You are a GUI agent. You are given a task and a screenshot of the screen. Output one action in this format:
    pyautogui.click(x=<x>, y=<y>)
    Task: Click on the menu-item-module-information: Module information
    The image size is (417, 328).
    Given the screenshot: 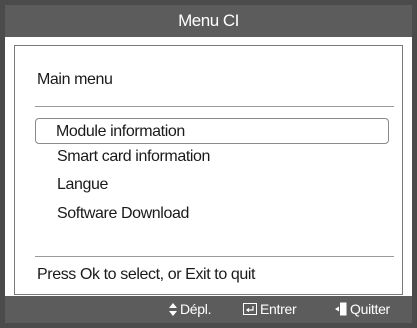 What is the action you would take?
    pyautogui.click(x=212, y=131)
    